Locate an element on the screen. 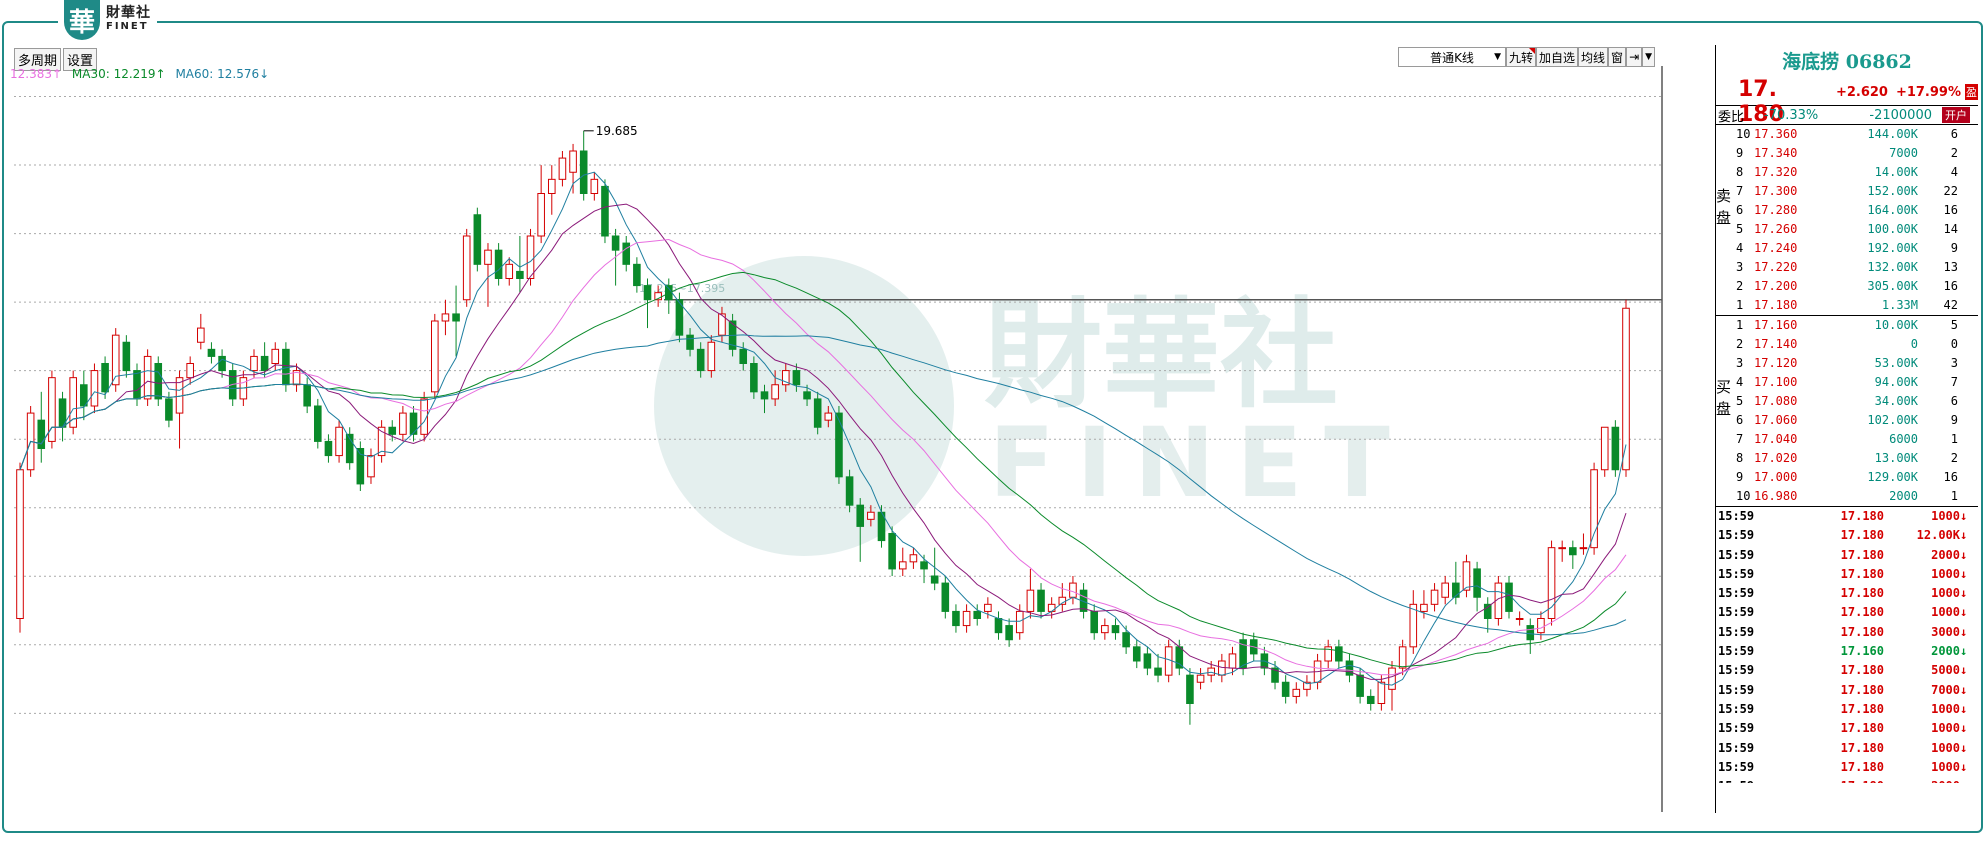  more-dropdown-icon: ▼ is located at coordinates (1649, 57).